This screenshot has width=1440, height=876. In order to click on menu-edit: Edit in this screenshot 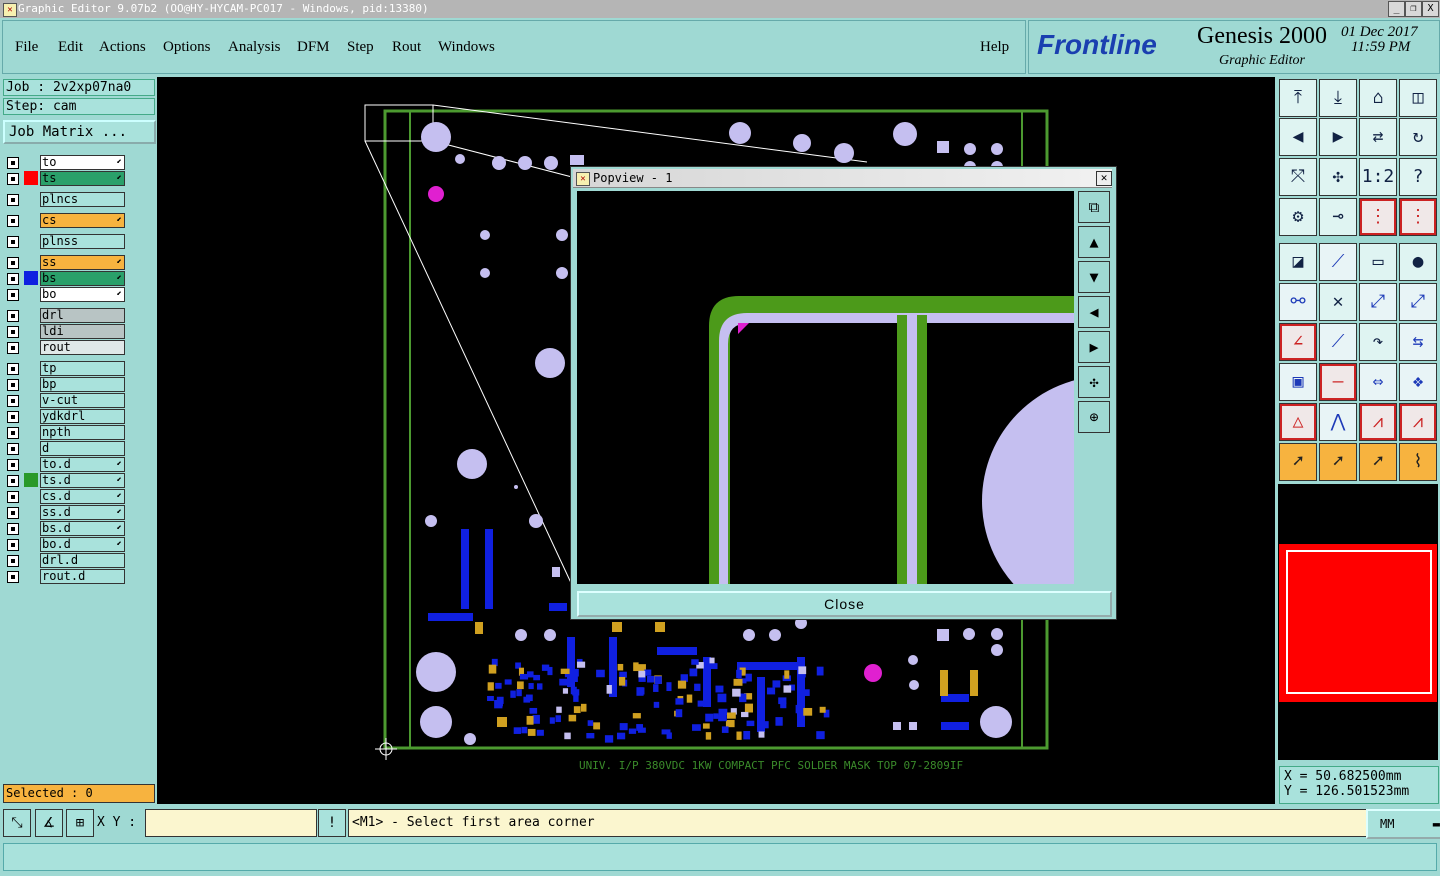, I will do `click(70, 47)`.